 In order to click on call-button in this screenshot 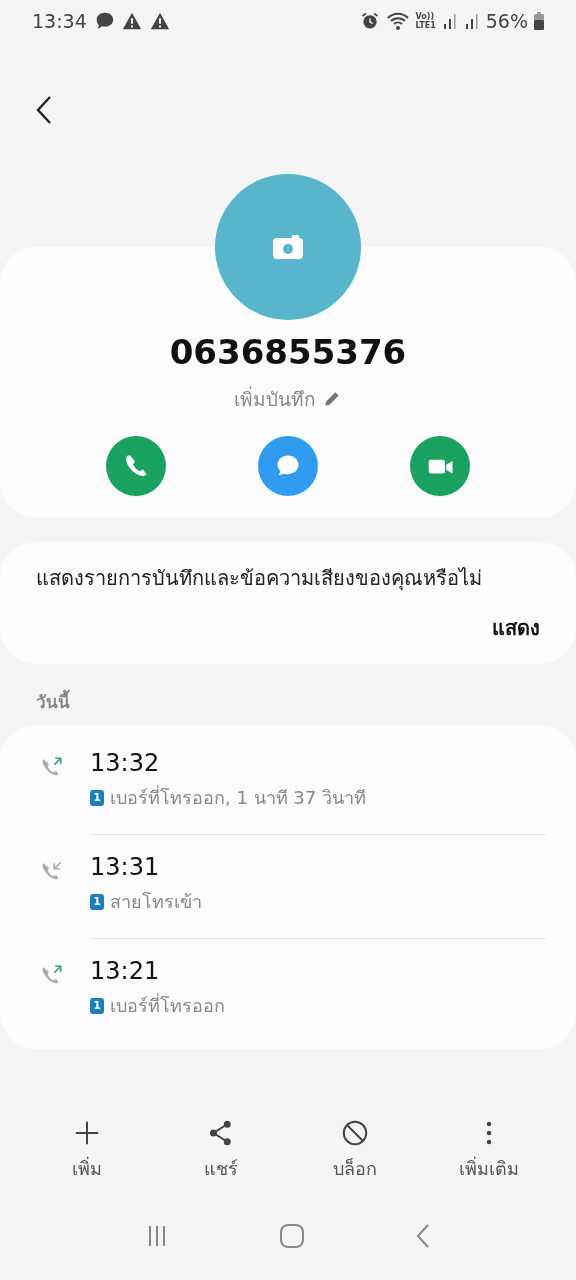, I will do `click(136, 466)`.